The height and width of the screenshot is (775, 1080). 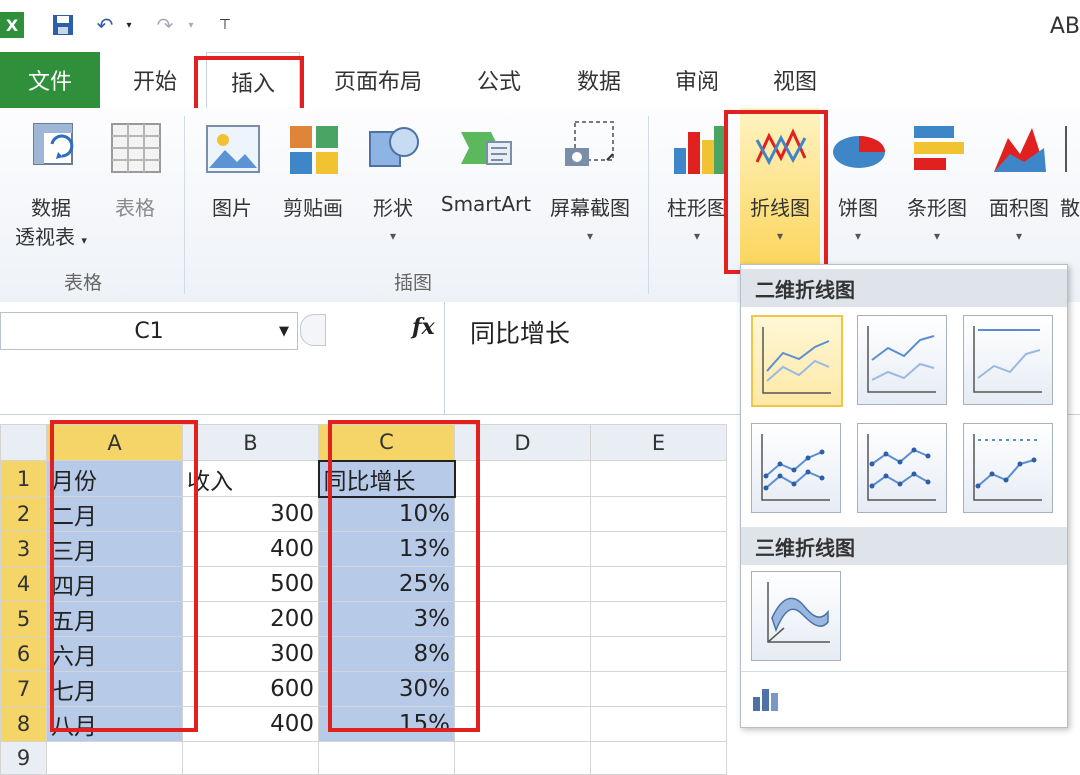 I want to click on pie-chart-dropdown-icon: ▾, so click(x=858, y=236).